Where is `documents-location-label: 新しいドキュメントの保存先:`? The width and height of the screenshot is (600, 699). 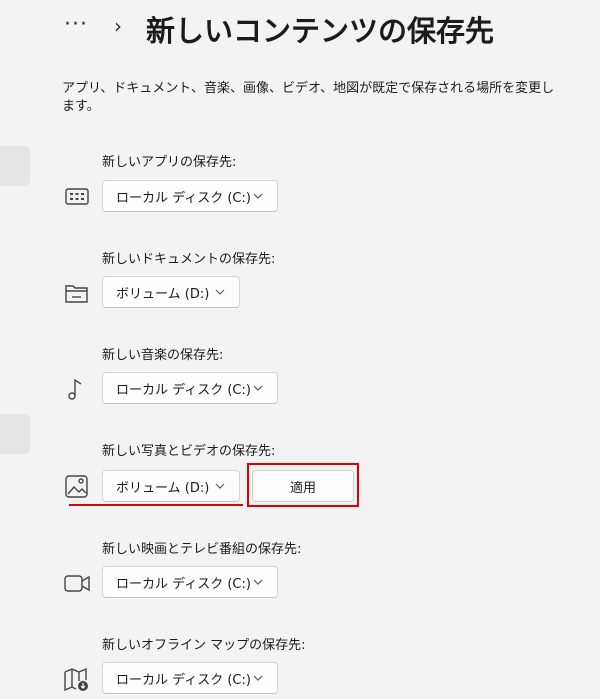 documents-location-label: 新しいドキュメントの保存先: is located at coordinates (189, 259).